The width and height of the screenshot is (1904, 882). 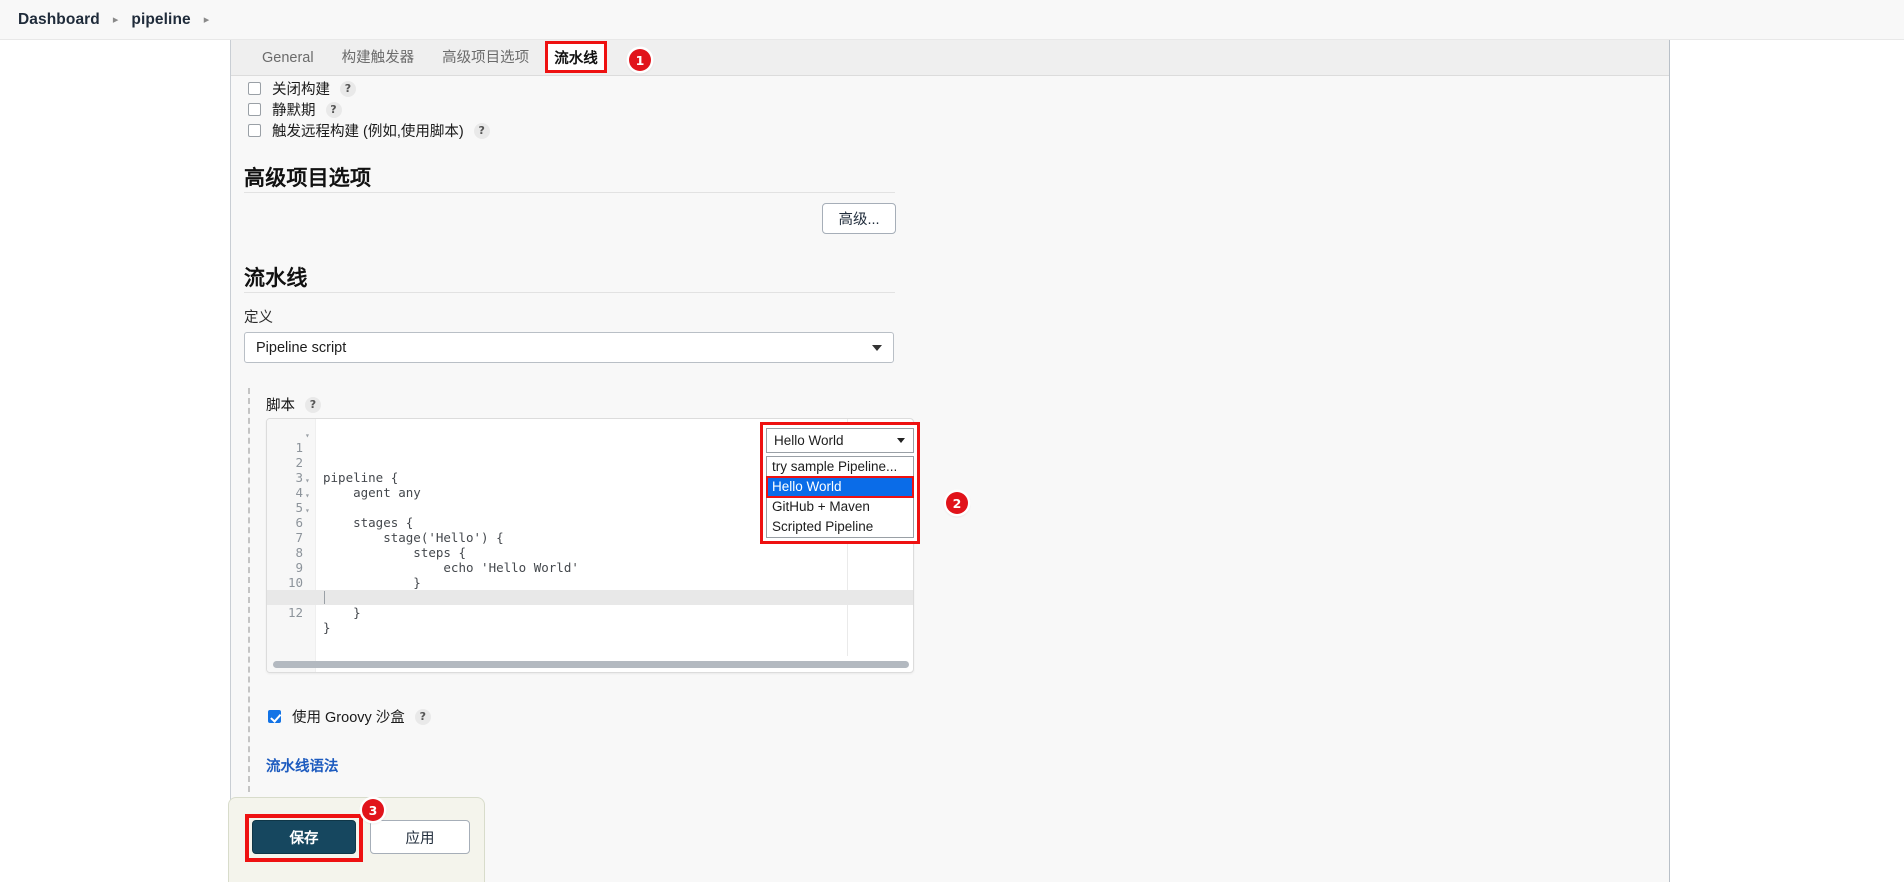 What do you see at coordinates (308, 178) in the screenshot?
I see `section-title-advanced-options: 高级项目选项` at bounding box center [308, 178].